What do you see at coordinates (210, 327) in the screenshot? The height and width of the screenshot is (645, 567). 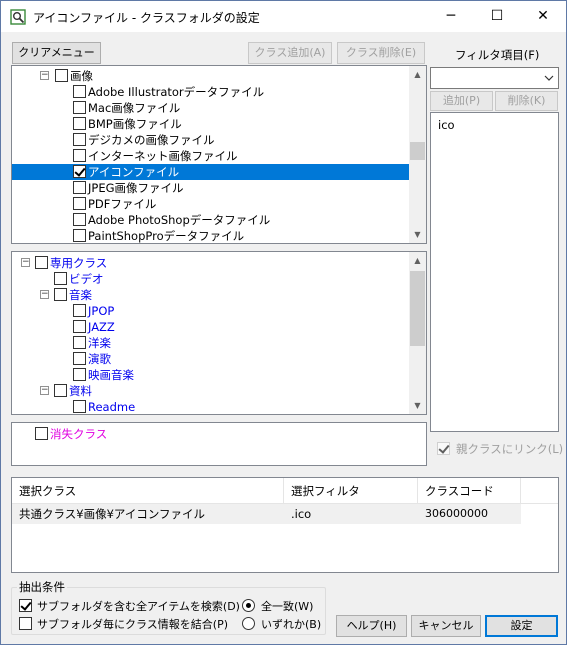 I see `tree-node-jazz: JAZZ` at bounding box center [210, 327].